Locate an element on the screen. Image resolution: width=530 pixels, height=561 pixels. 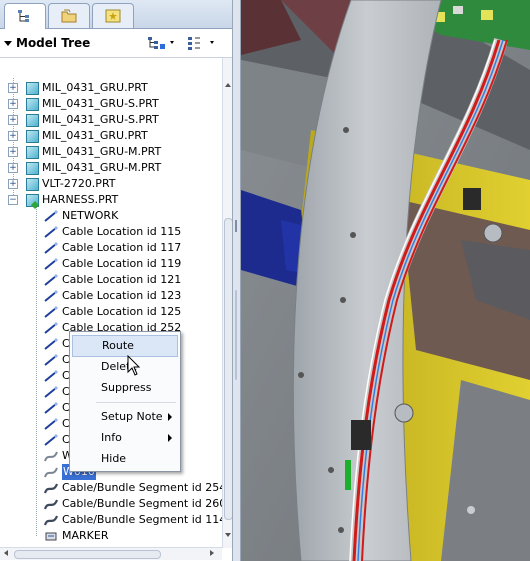
model-tree-icon is located at coordinates (23, 16).